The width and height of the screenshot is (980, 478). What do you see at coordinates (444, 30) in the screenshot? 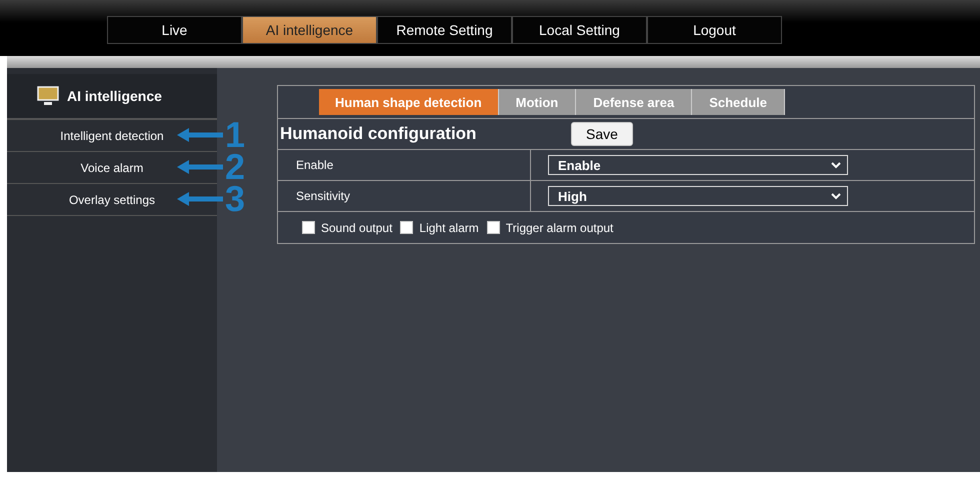
I see `nav-tab: Remote Setting` at bounding box center [444, 30].